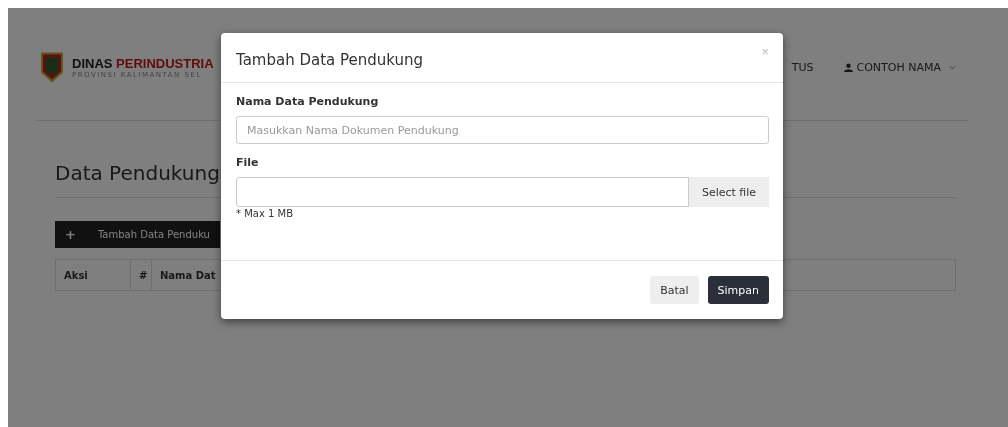 This screenshot has height=427, width=1008. I want to click on add-button: + Tambah Data Penduku, so click(137, 234).